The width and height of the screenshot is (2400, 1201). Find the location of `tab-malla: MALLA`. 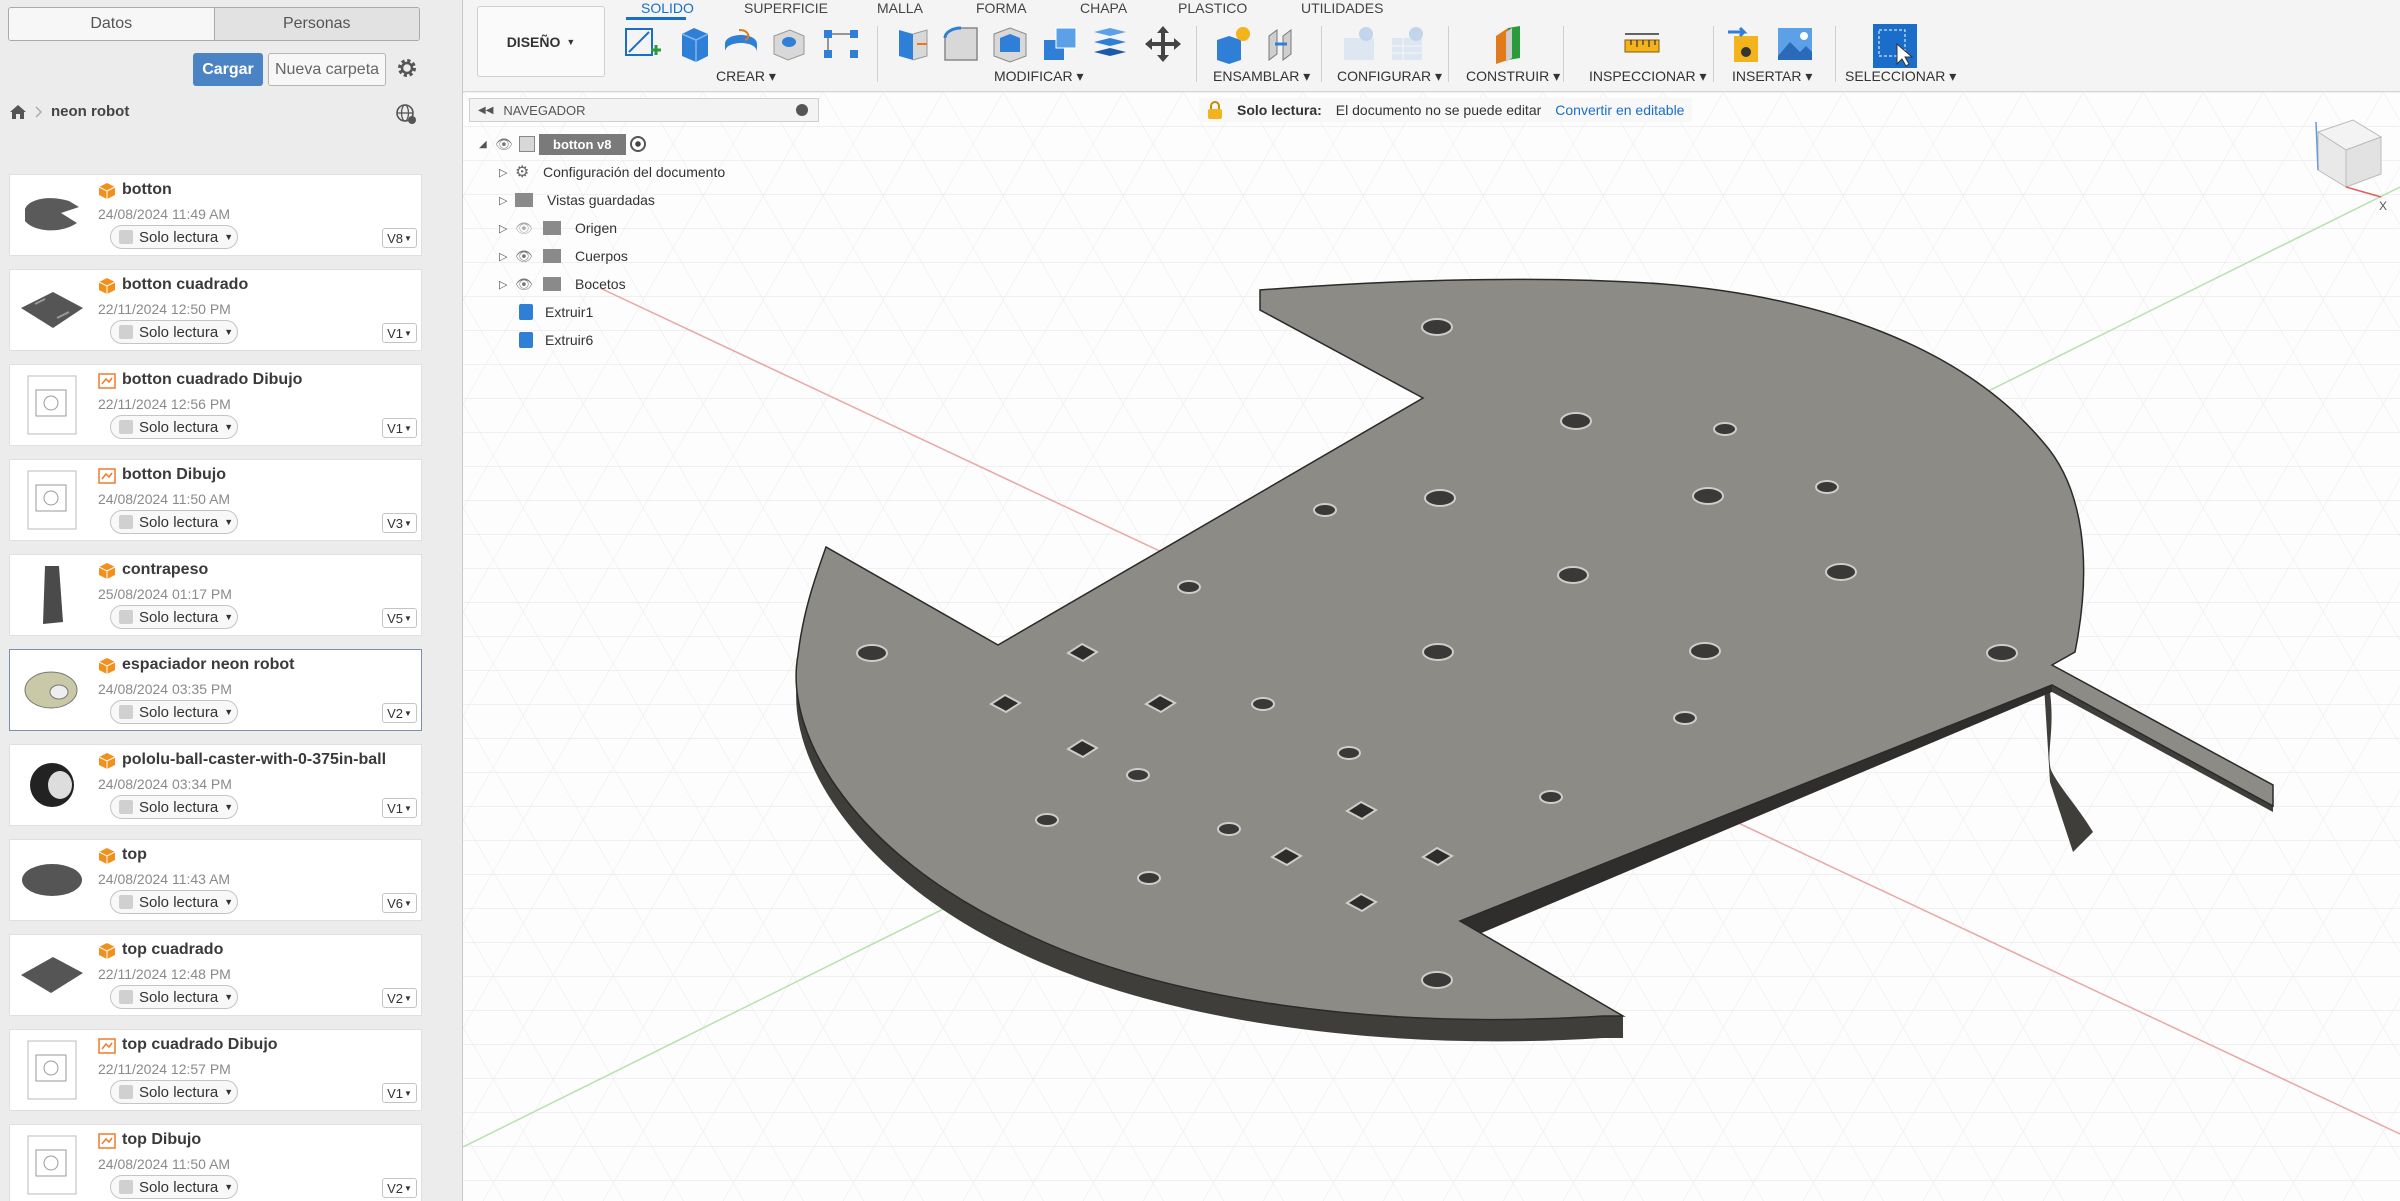

tab-malla: MALLA is located at coordinates (900, 8).